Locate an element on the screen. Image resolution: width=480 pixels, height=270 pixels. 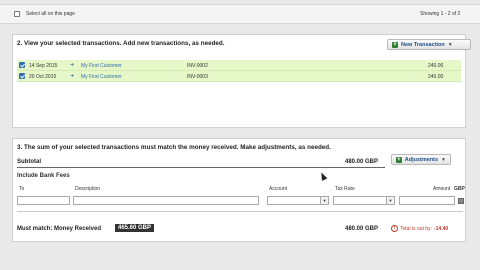
bank-fees-label: Include Bank Fees is located at coordinates (43, 176).